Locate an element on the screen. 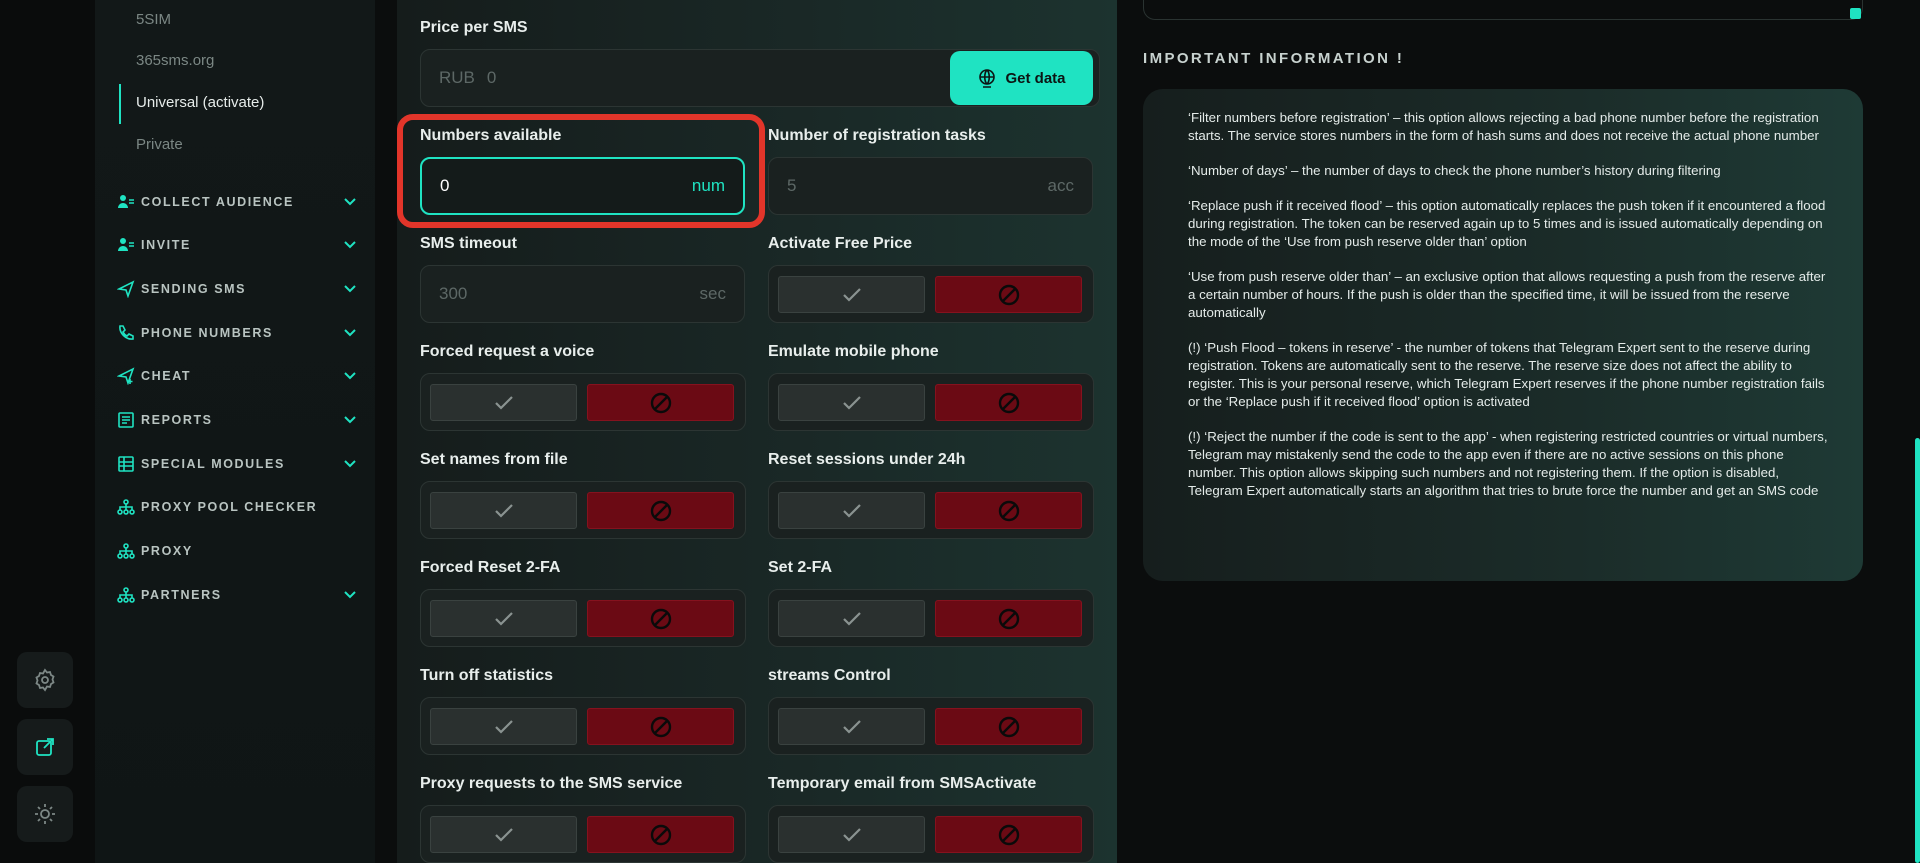 The image size is (1920, 863). phone-icon is located at coordinates (126, 333).